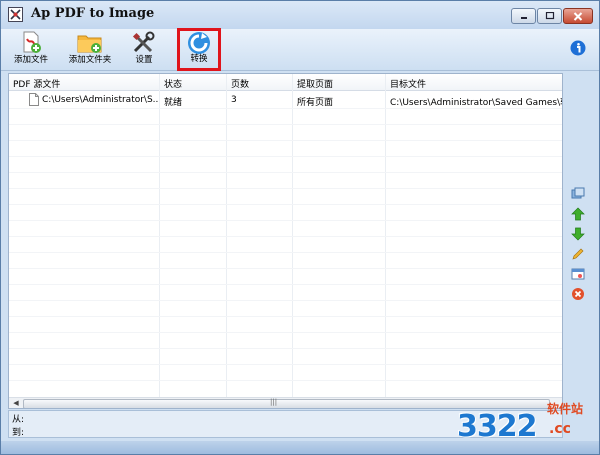 The height and width of the screenshot is (455, 600). I want to click on add-file-label: 添加文件, so click(30, 60).